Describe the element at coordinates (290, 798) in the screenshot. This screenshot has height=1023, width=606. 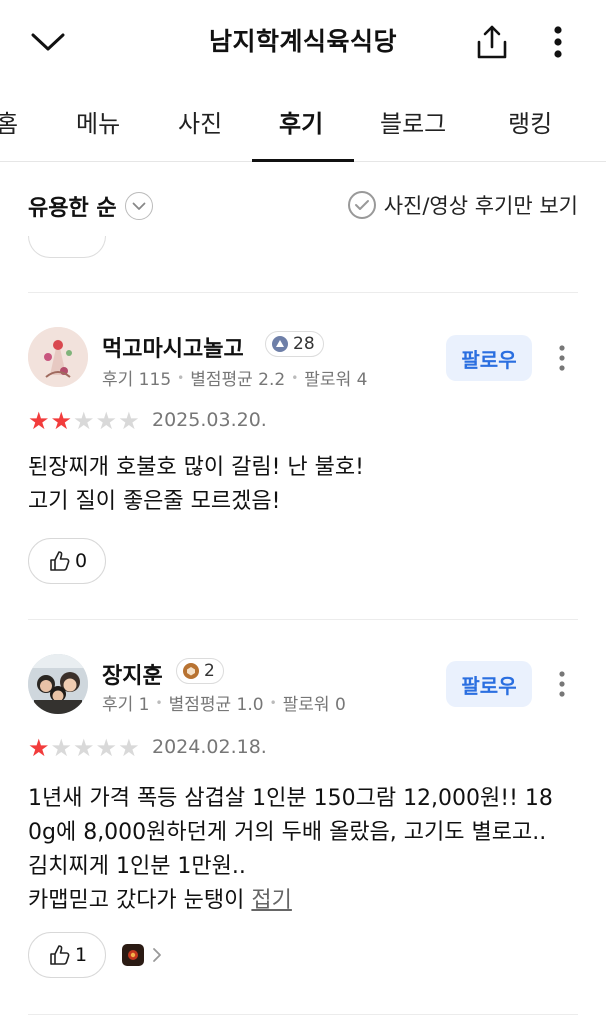
I see `review-text-line: 1년새 가격 폭등 삼겹살 1인분 150그람 12,000원!! 18` at that location.